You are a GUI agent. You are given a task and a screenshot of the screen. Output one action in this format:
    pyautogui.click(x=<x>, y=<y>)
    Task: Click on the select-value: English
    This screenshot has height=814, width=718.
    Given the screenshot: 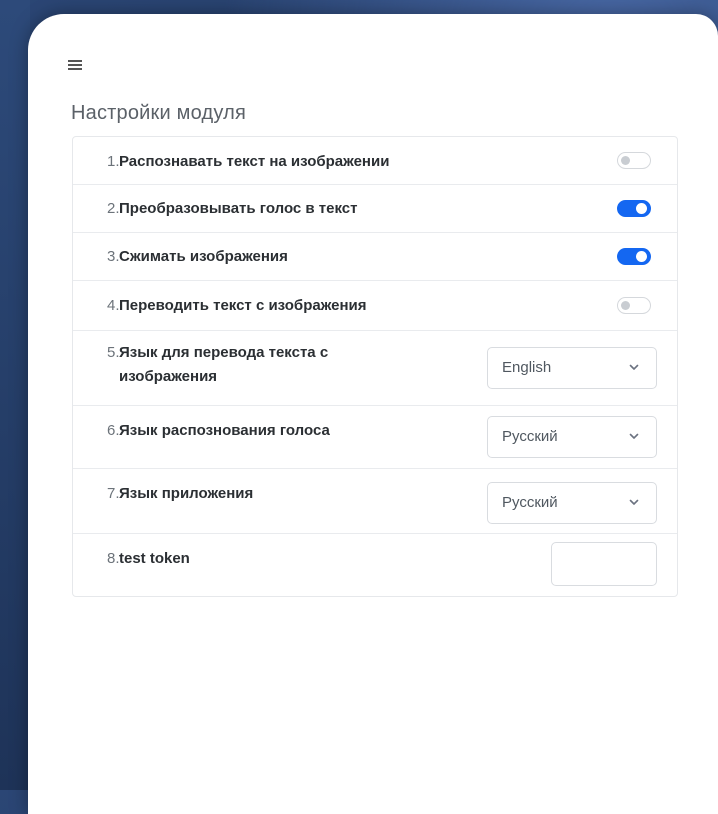 What is the action you would take?
    pyautogui.click(x=527, y=367)
    